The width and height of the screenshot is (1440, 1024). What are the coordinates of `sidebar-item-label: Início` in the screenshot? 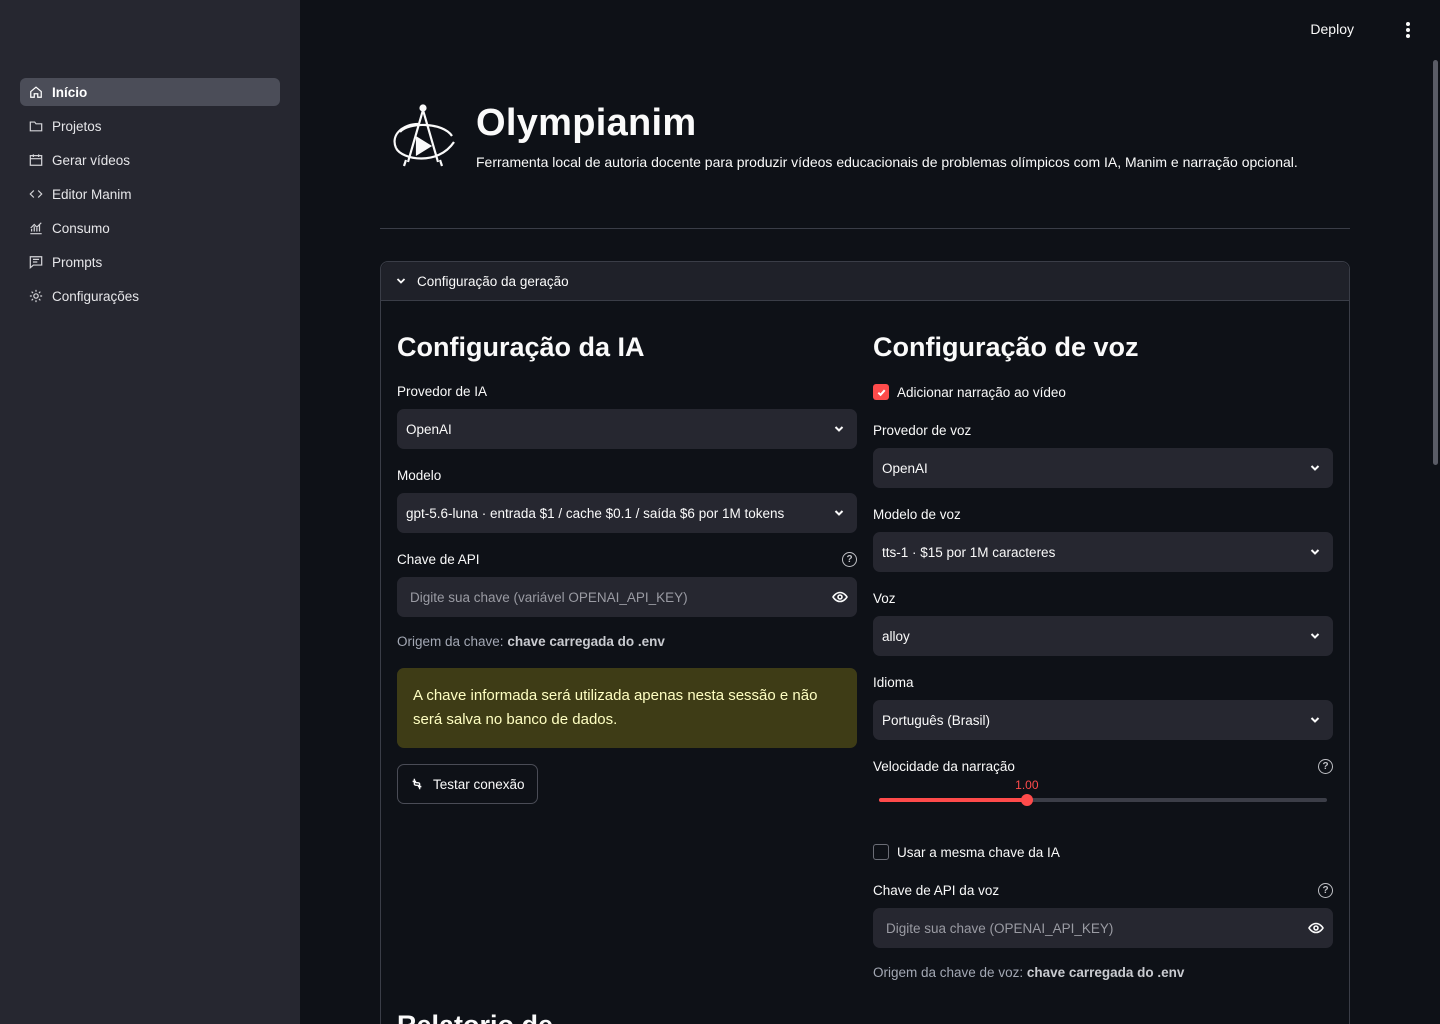 It's located at (70, 92).